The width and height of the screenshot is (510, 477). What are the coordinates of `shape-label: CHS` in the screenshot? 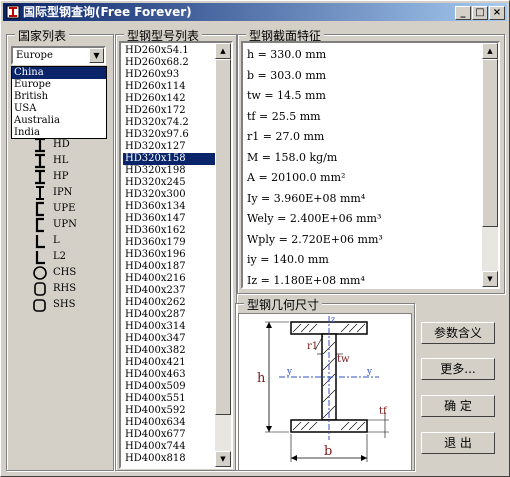 It's located at (65, 272).